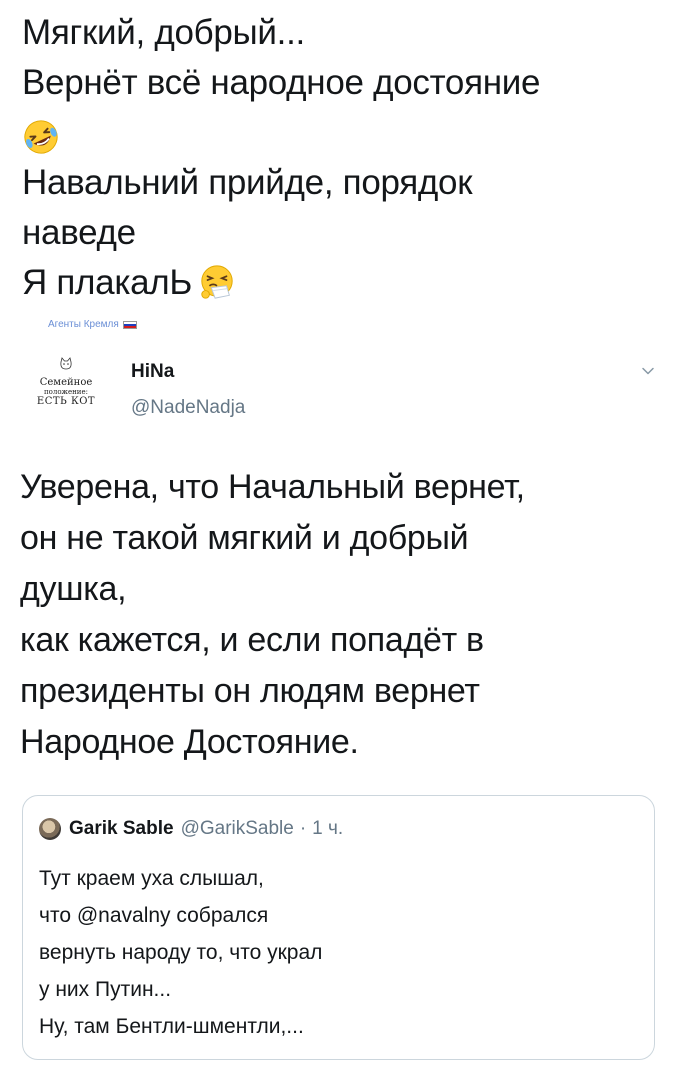 This screenshot has height=1080, width=677. I want to click on avatar-text-line: ЕСТЬ КОТ, so click(66, 401).